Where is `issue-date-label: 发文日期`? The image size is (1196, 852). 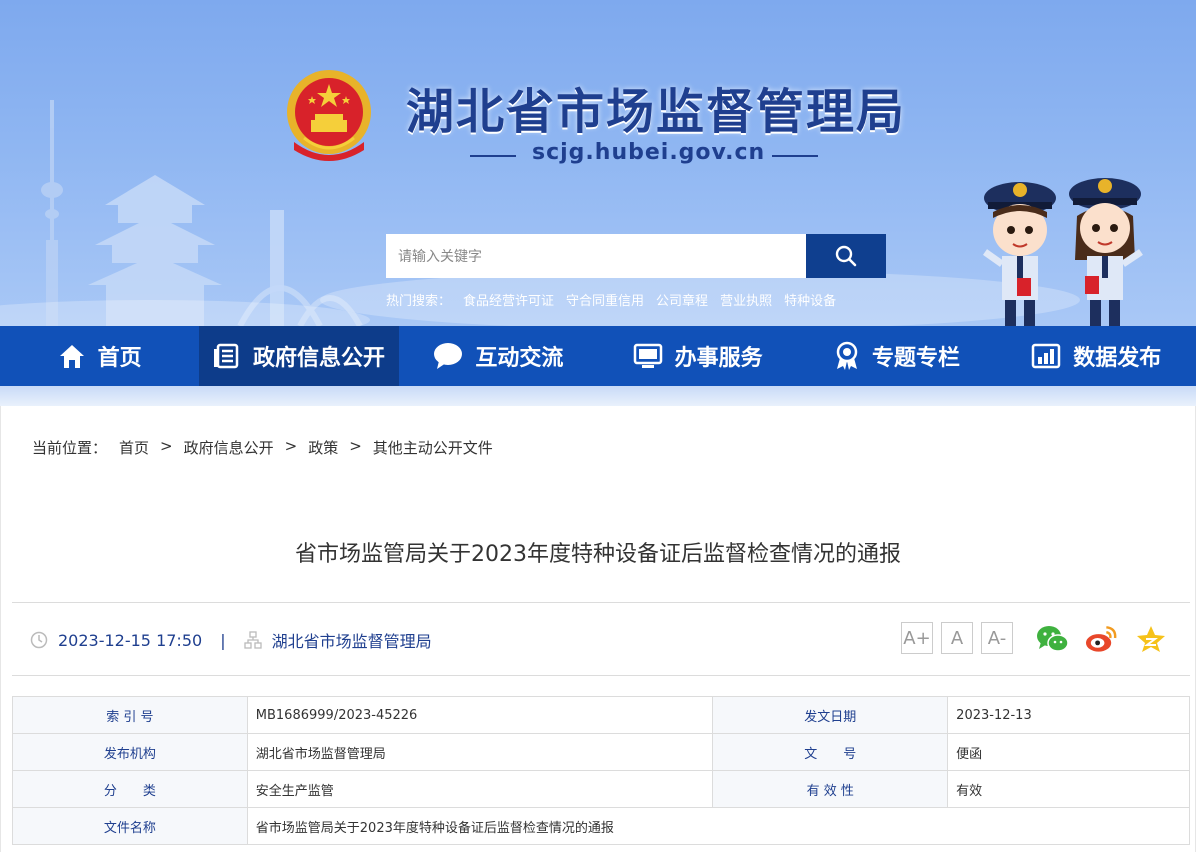 issue-date-label: 发文日期 is located at coordinates (830, 715).